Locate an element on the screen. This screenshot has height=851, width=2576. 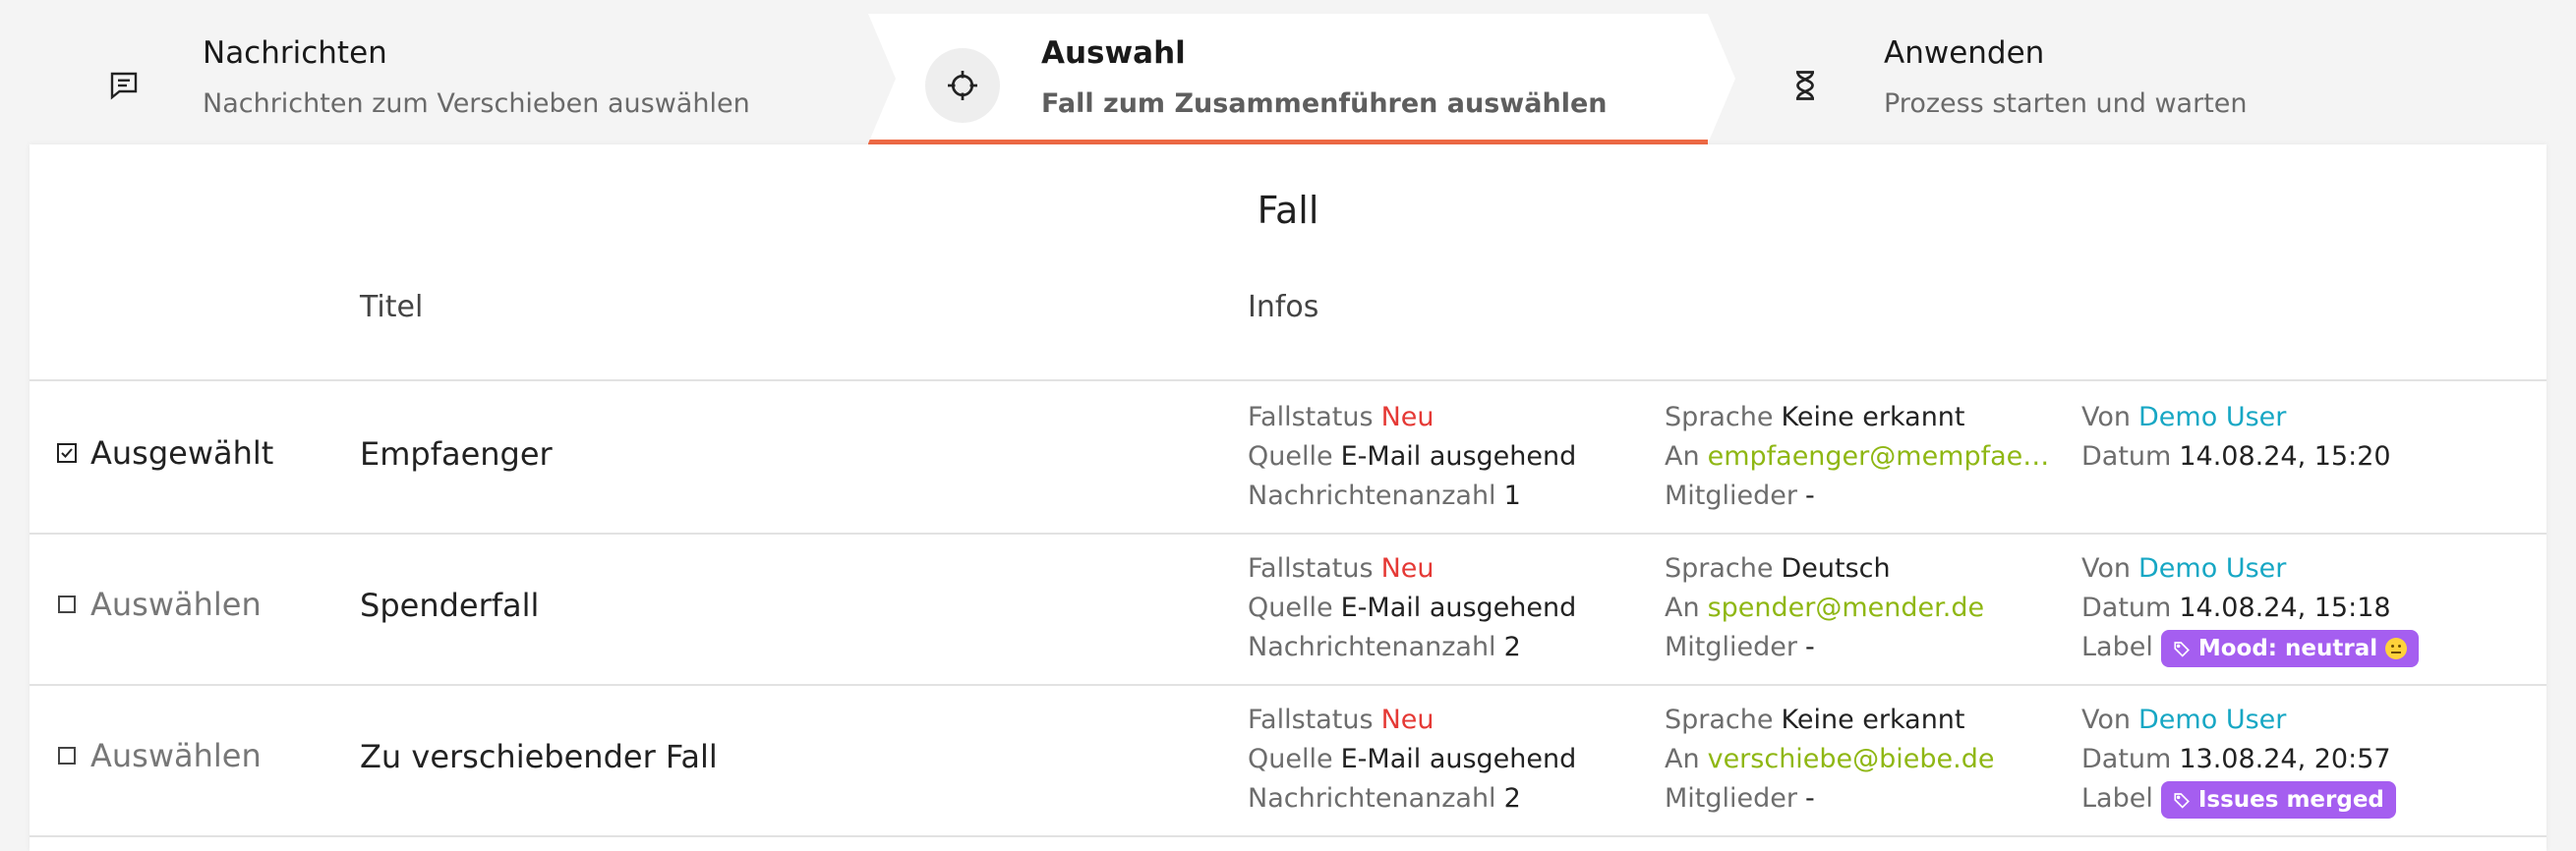
recipient-email-link: verschiebe@biebe.de is located at coordinates (1851, 759).